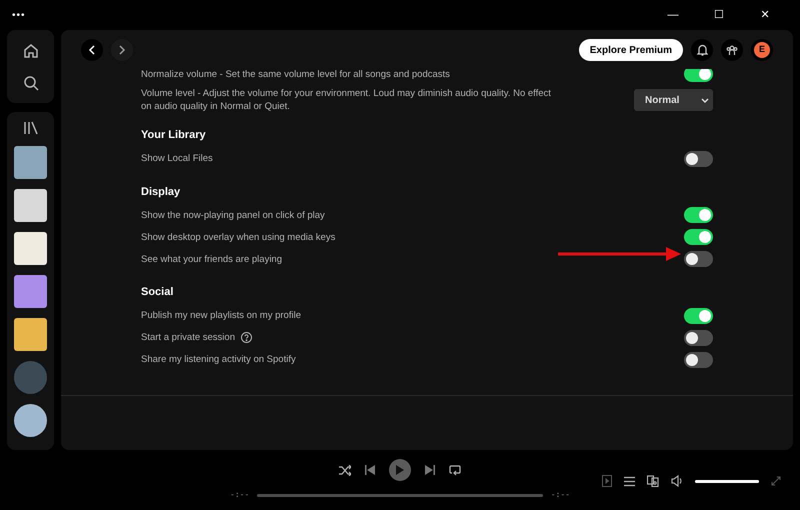 The image size is (800, 510). Describe the element at coordinates (673, 100) in the screenshot. I see `volume-level-dropdown: Normal` at that location.